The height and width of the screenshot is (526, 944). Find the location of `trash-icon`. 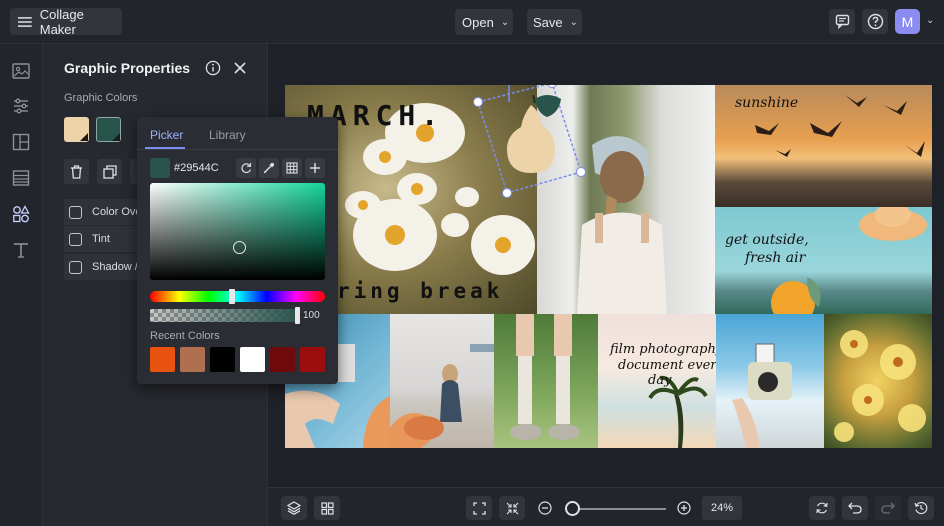

trash-icon is located at coordinates (76, 171).